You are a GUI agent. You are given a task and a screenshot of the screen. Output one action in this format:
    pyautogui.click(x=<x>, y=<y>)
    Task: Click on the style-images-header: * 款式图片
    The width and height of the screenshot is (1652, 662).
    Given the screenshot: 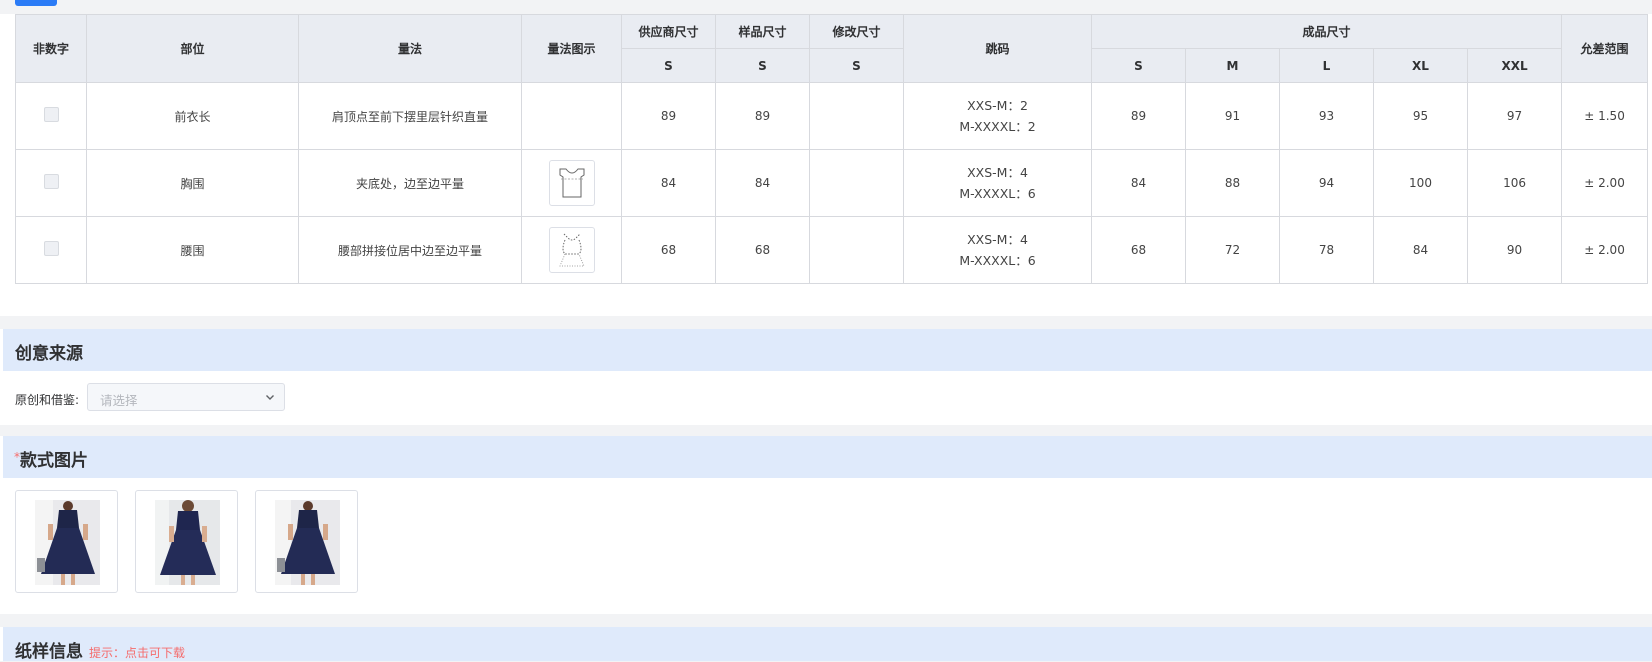 What is the action you would take?
    pyautogui.click(x=827, y=457)
    